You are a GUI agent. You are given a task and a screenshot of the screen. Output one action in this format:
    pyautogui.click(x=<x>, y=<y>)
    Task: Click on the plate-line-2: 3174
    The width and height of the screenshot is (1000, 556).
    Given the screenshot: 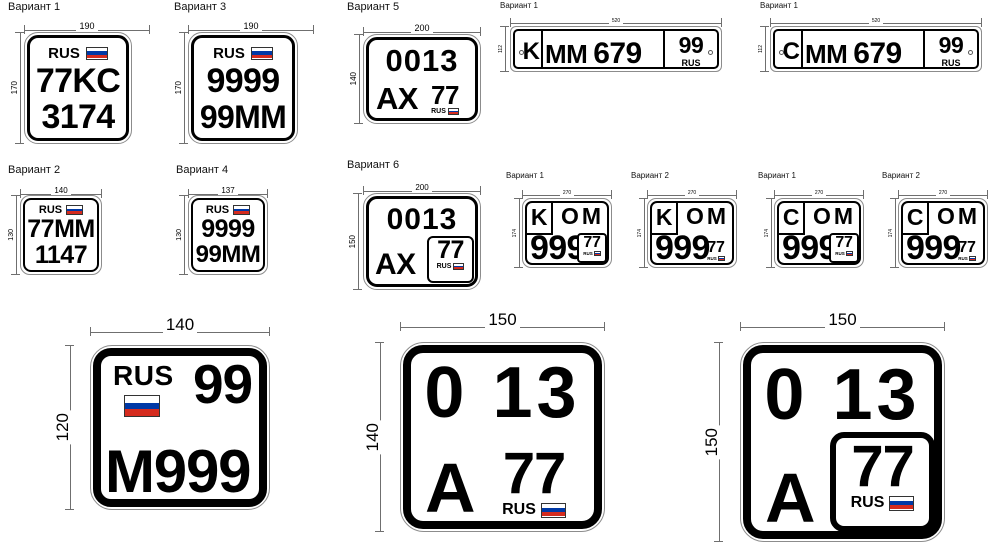 What is the action you would take?
    pyautogui.click(x=78, y=117)
    